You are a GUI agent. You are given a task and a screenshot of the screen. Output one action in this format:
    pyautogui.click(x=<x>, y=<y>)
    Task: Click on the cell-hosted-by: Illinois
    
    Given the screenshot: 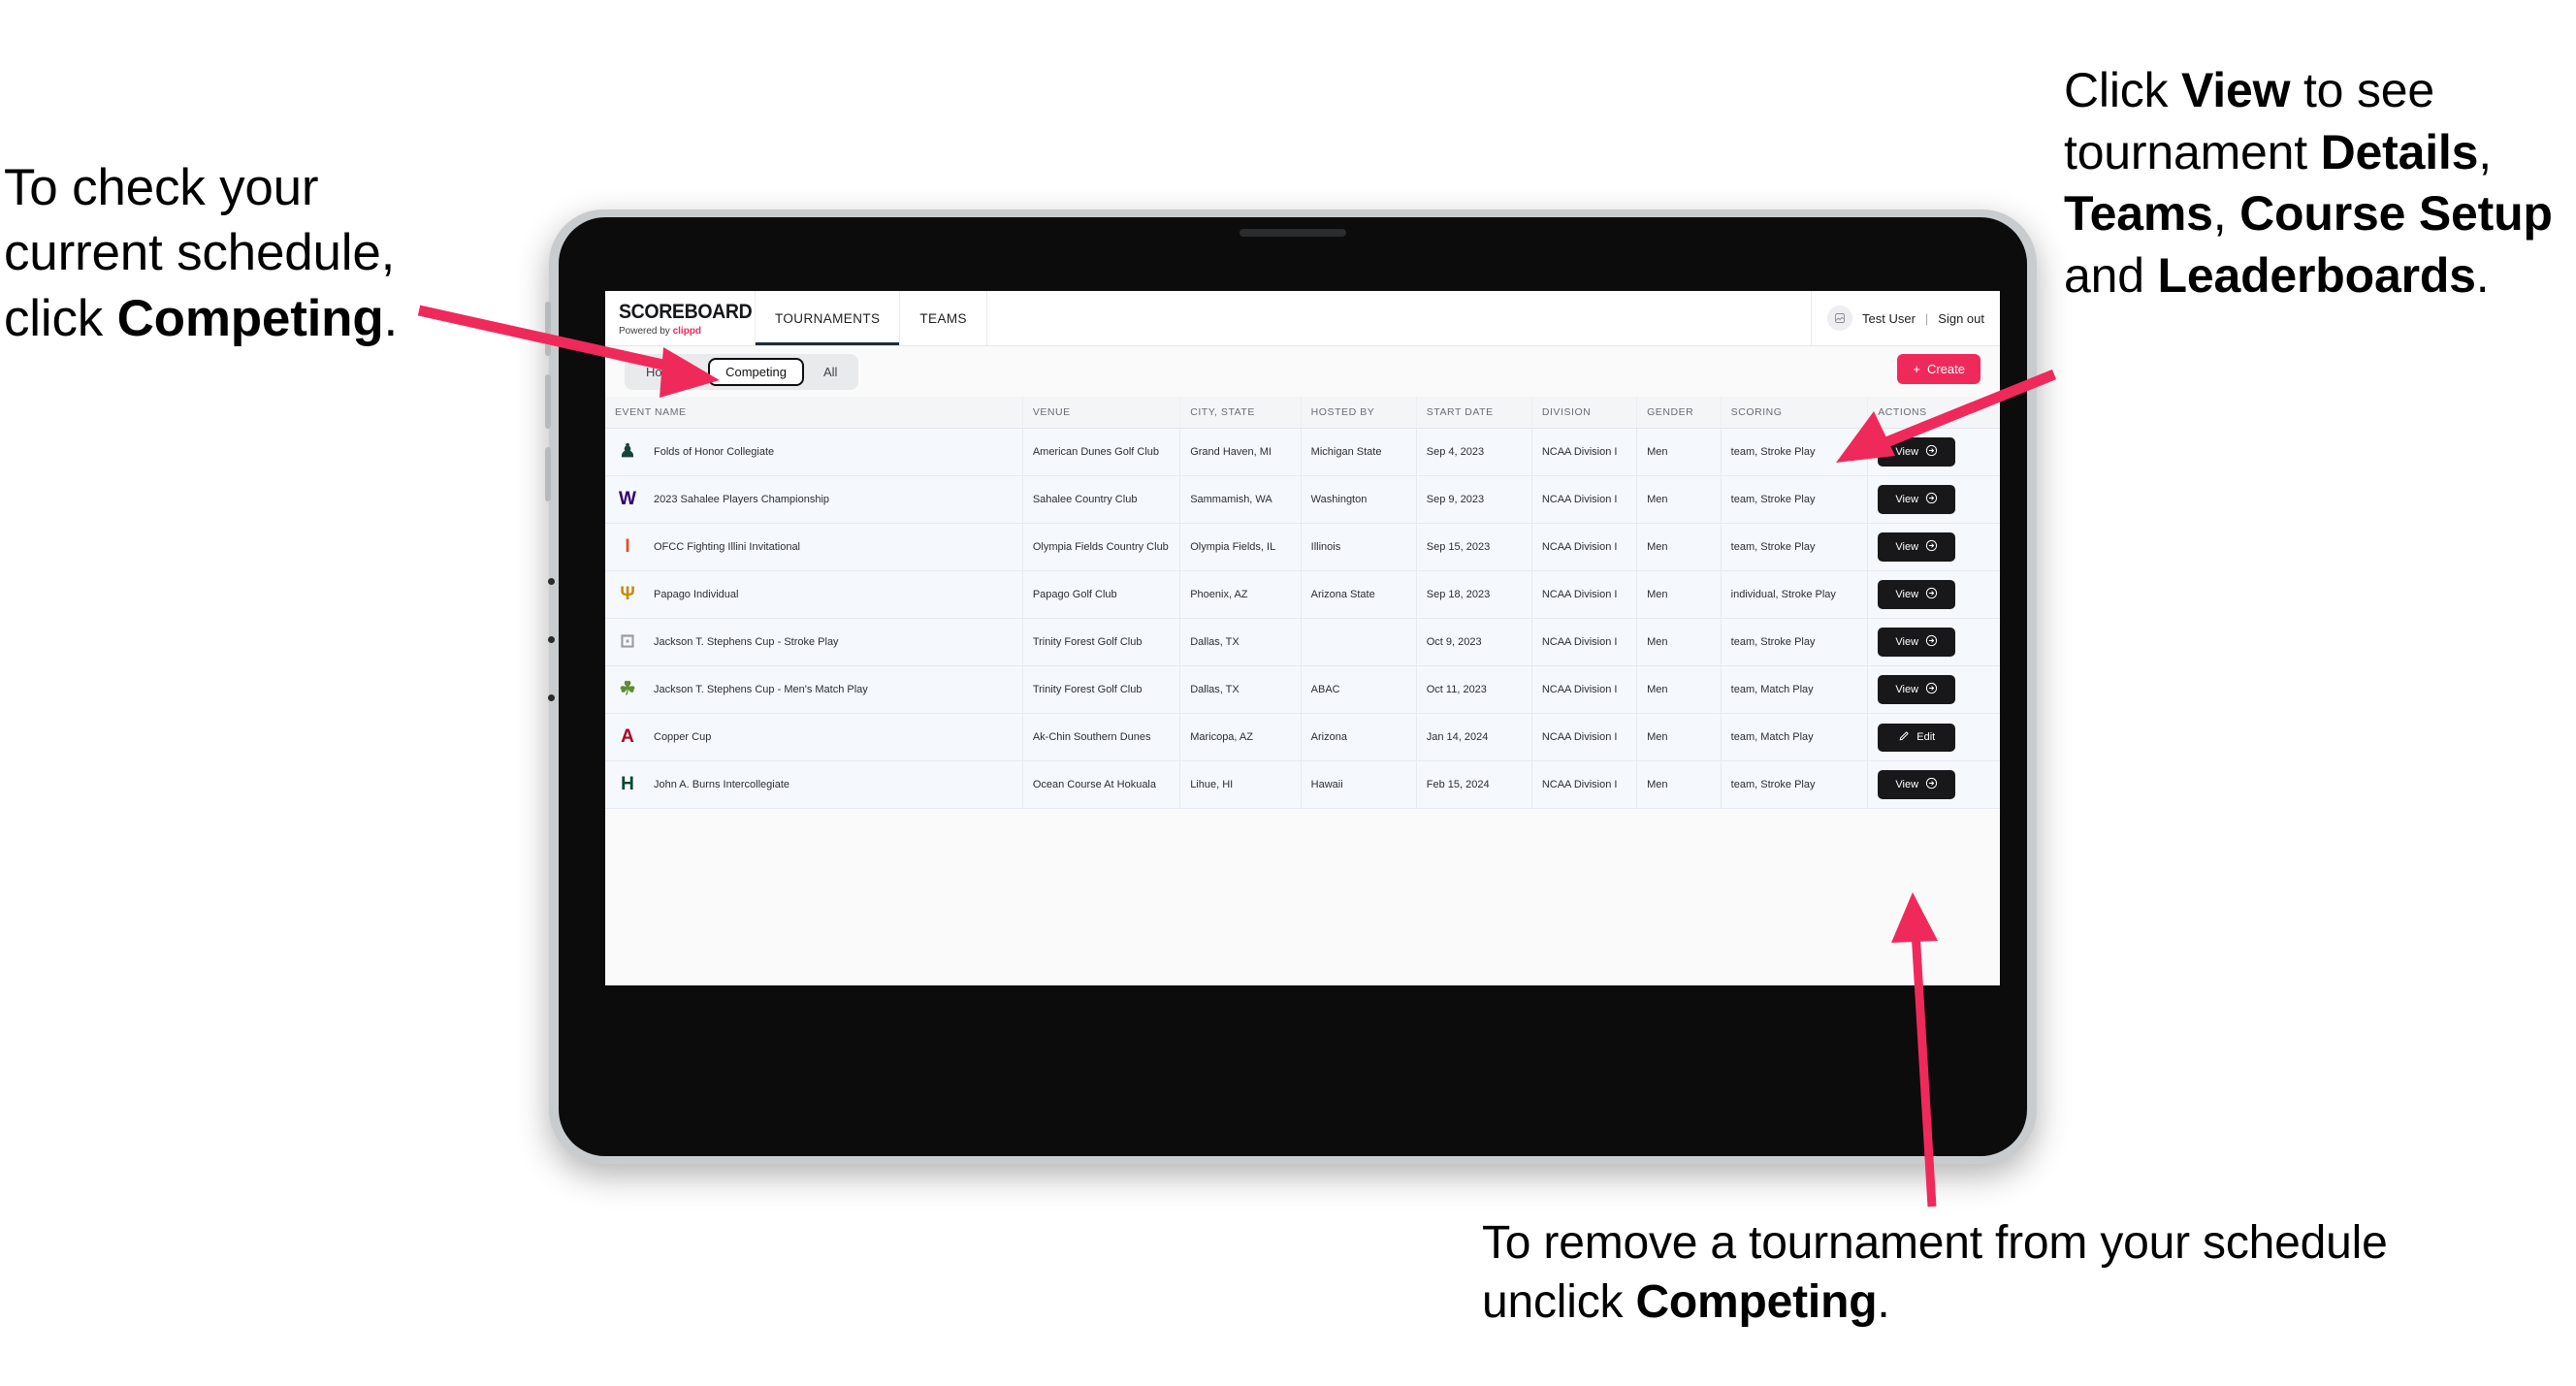 What is the action you would take?
    pyautogui.click(x=1359, y=547)
    